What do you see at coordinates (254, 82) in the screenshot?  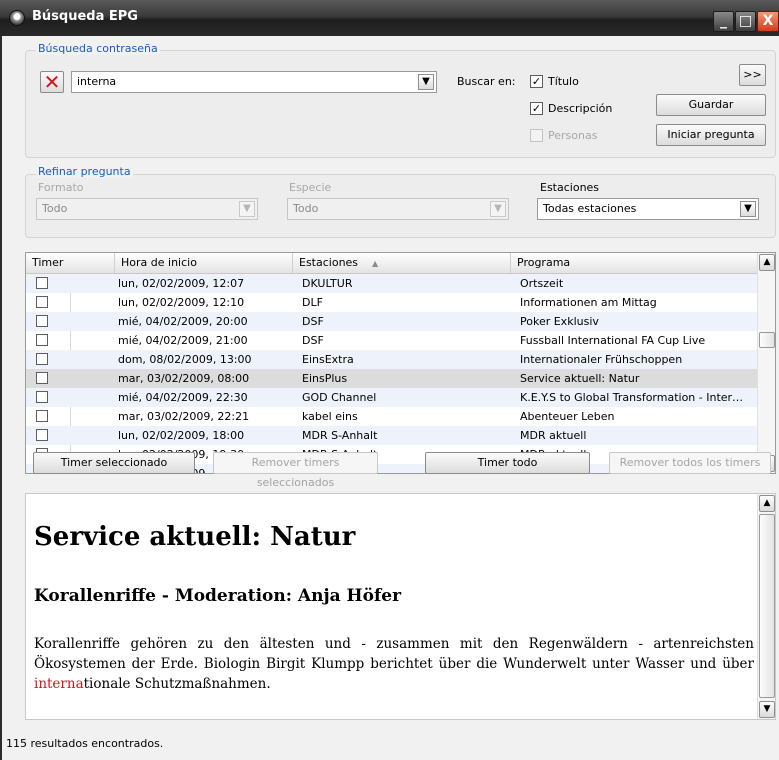 I see `search-query-combo: interna ▼` at bounding box center [254, 82].